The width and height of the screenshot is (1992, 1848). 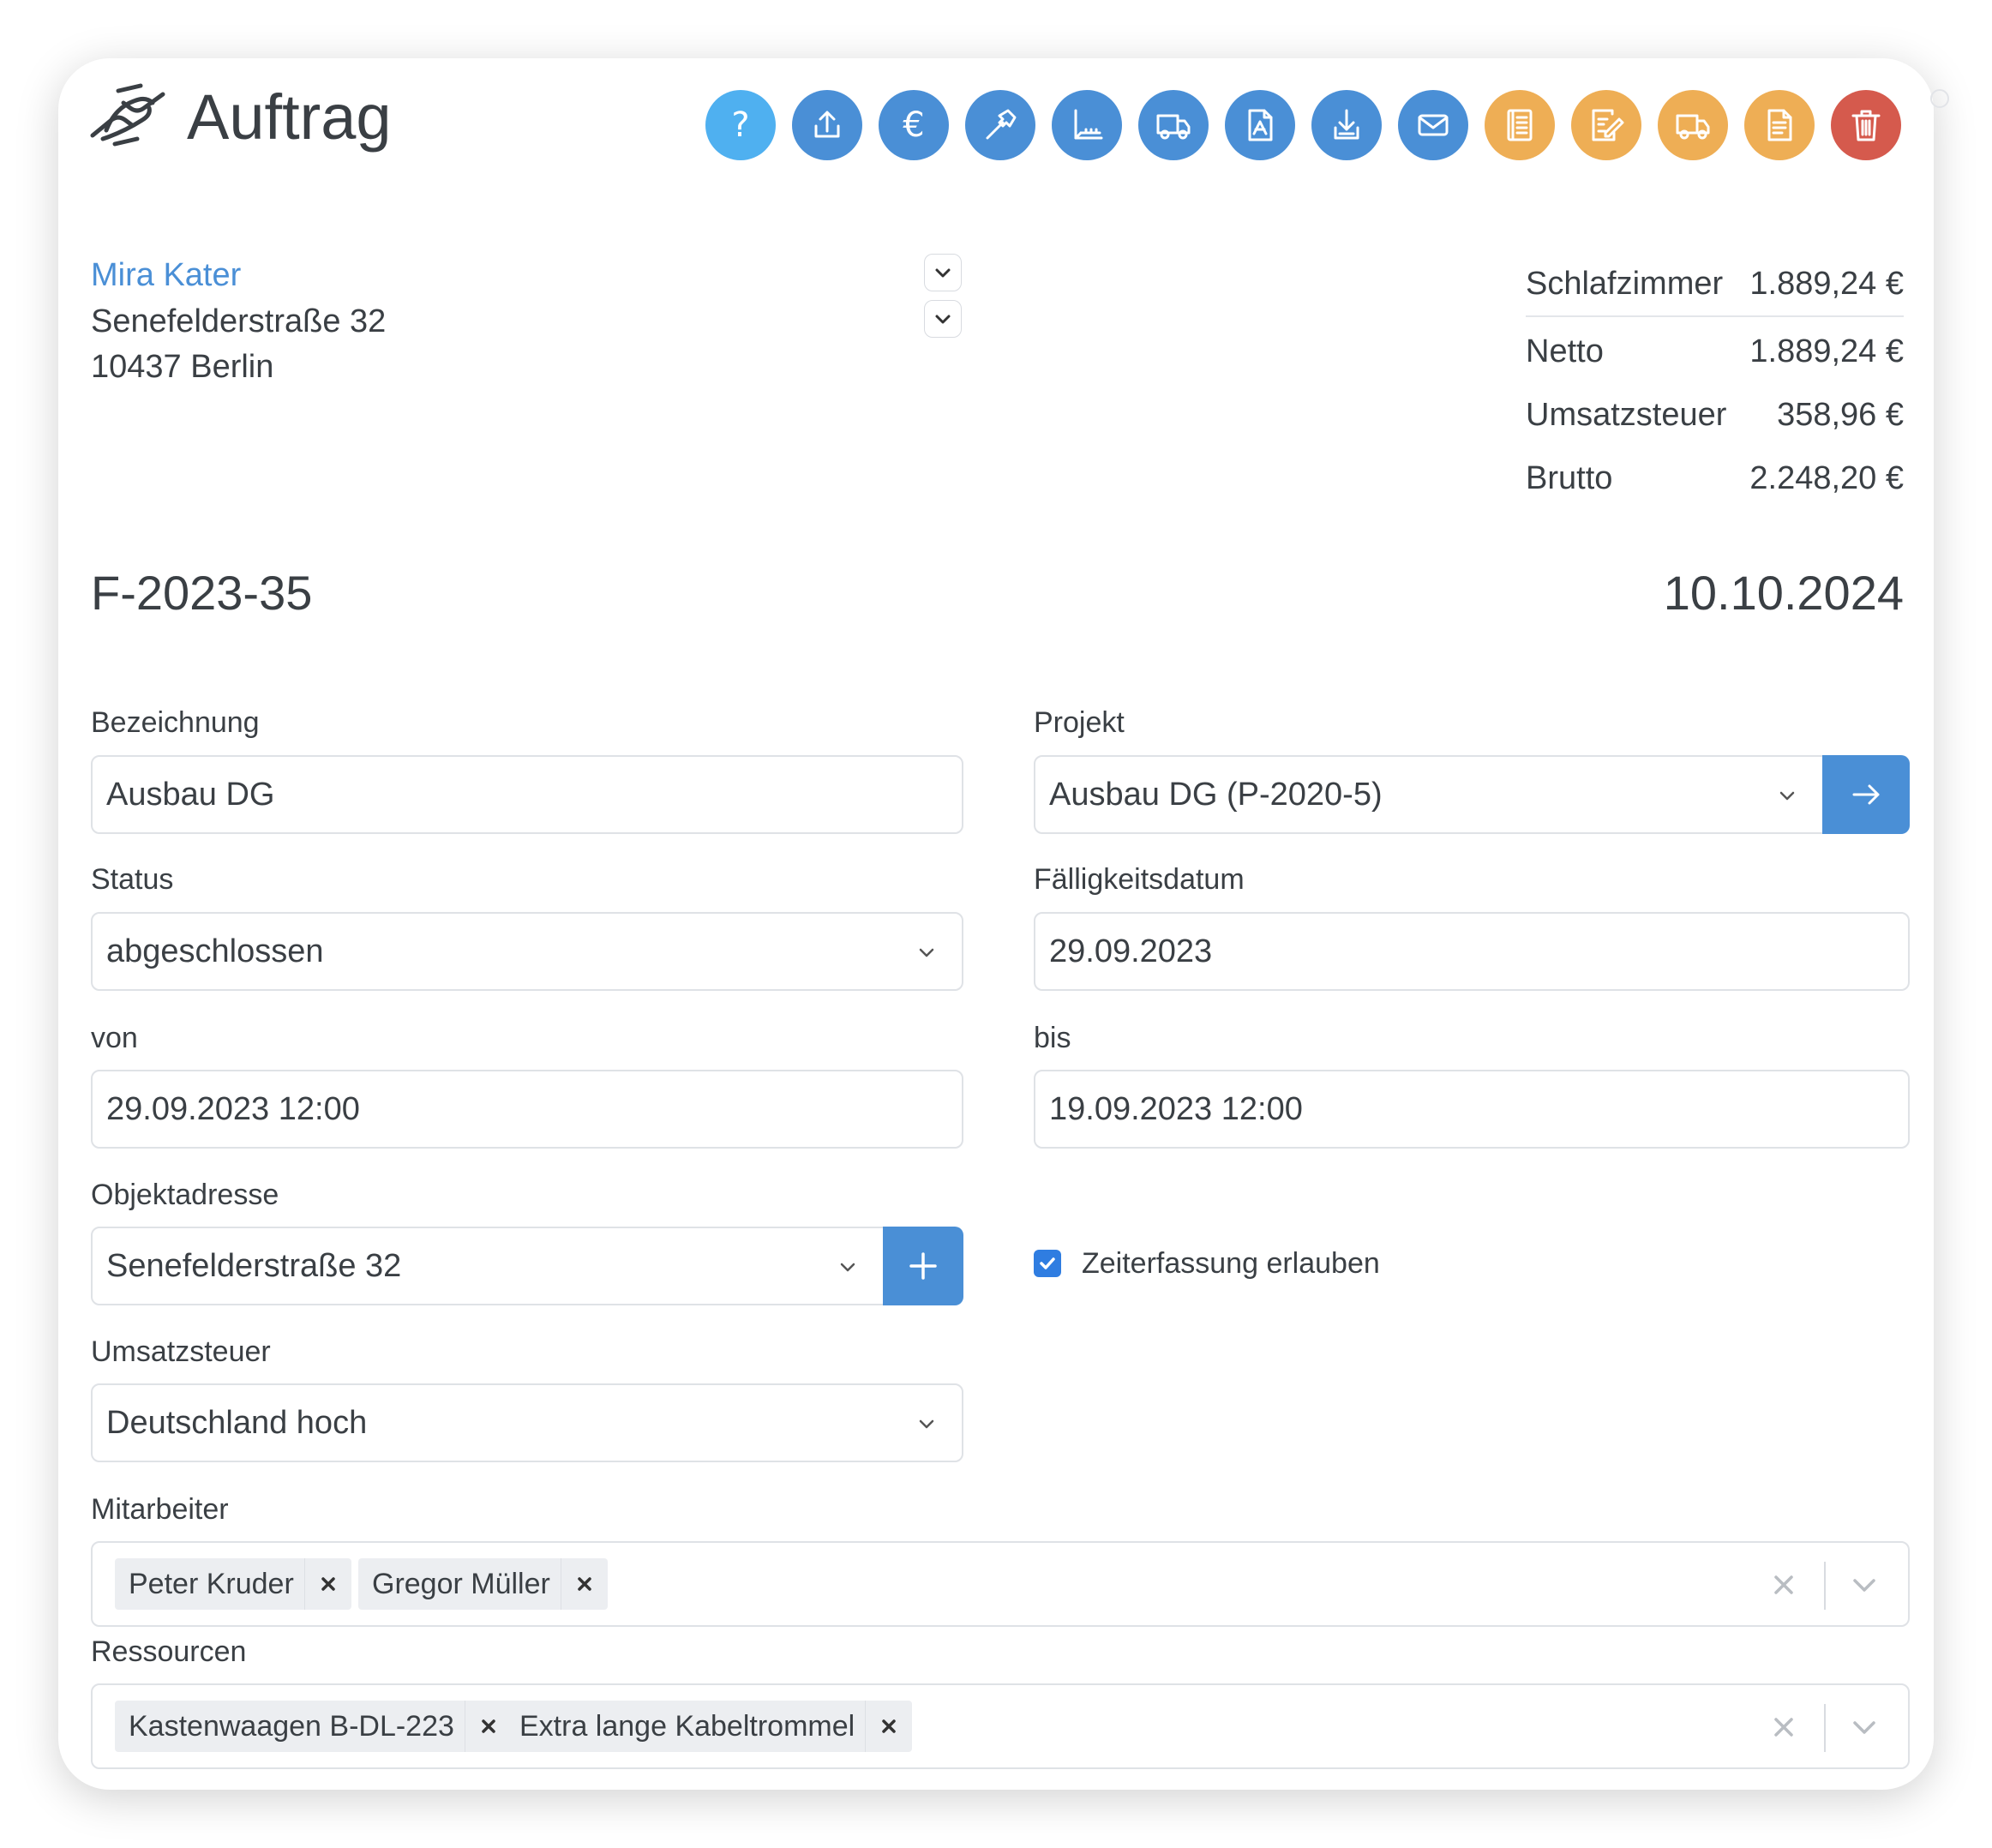 I want to click on ressource-chip: Extra lange Kabeltrommel, so click(x=709, y=1726).